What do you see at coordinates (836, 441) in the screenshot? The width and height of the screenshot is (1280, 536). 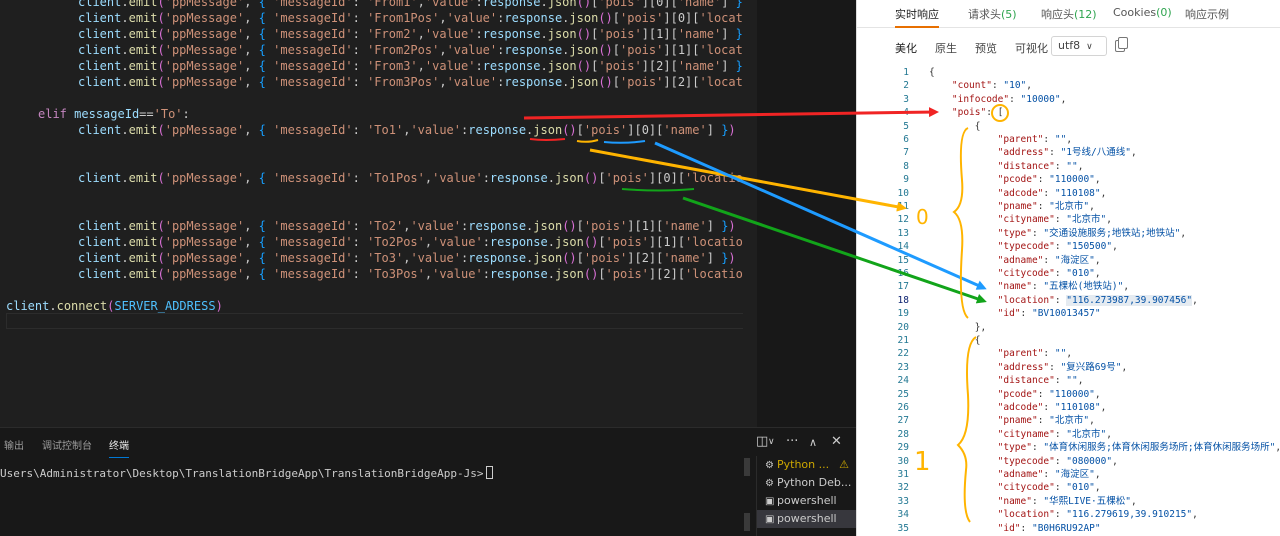 I see `close-icon: ✕` at bounding box center [836, 441].